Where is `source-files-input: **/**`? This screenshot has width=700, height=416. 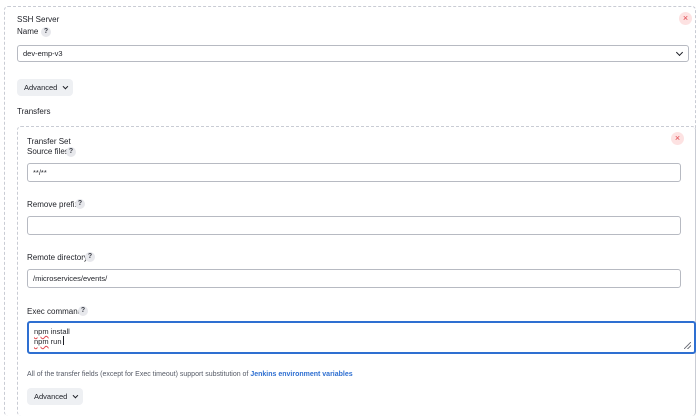
source-files-input: **/** is located at coordinates (354, 172).